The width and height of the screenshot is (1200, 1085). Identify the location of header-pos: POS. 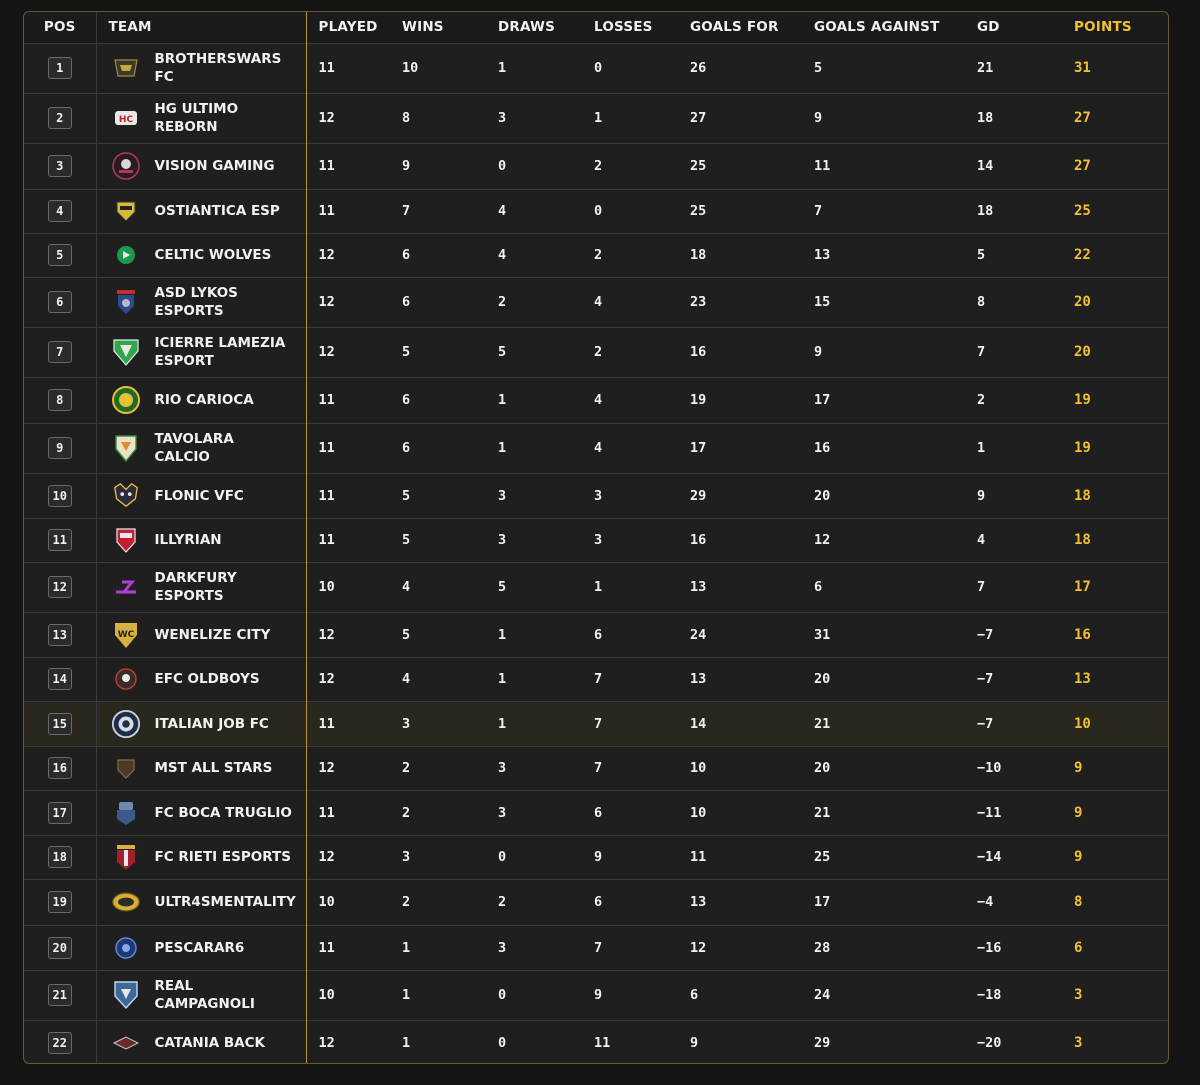
(60, 27).